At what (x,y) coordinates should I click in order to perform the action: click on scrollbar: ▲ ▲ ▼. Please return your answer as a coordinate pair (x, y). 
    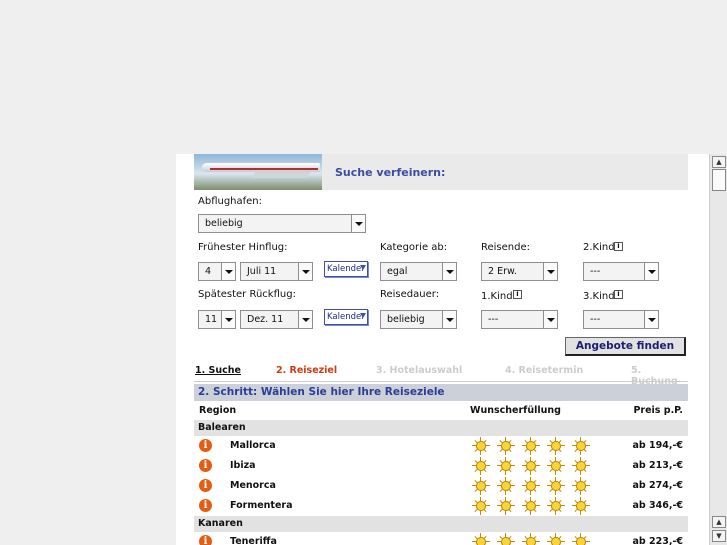
    Looking at the image, I should click on (718, 349).